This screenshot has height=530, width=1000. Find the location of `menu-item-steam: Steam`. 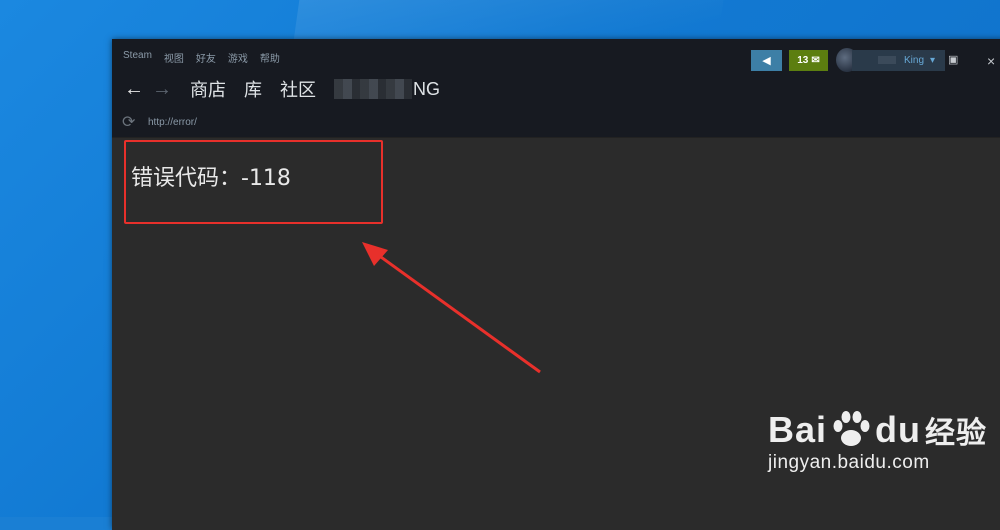

menu-item-steam: Steam is located at coordinates (137, 57).